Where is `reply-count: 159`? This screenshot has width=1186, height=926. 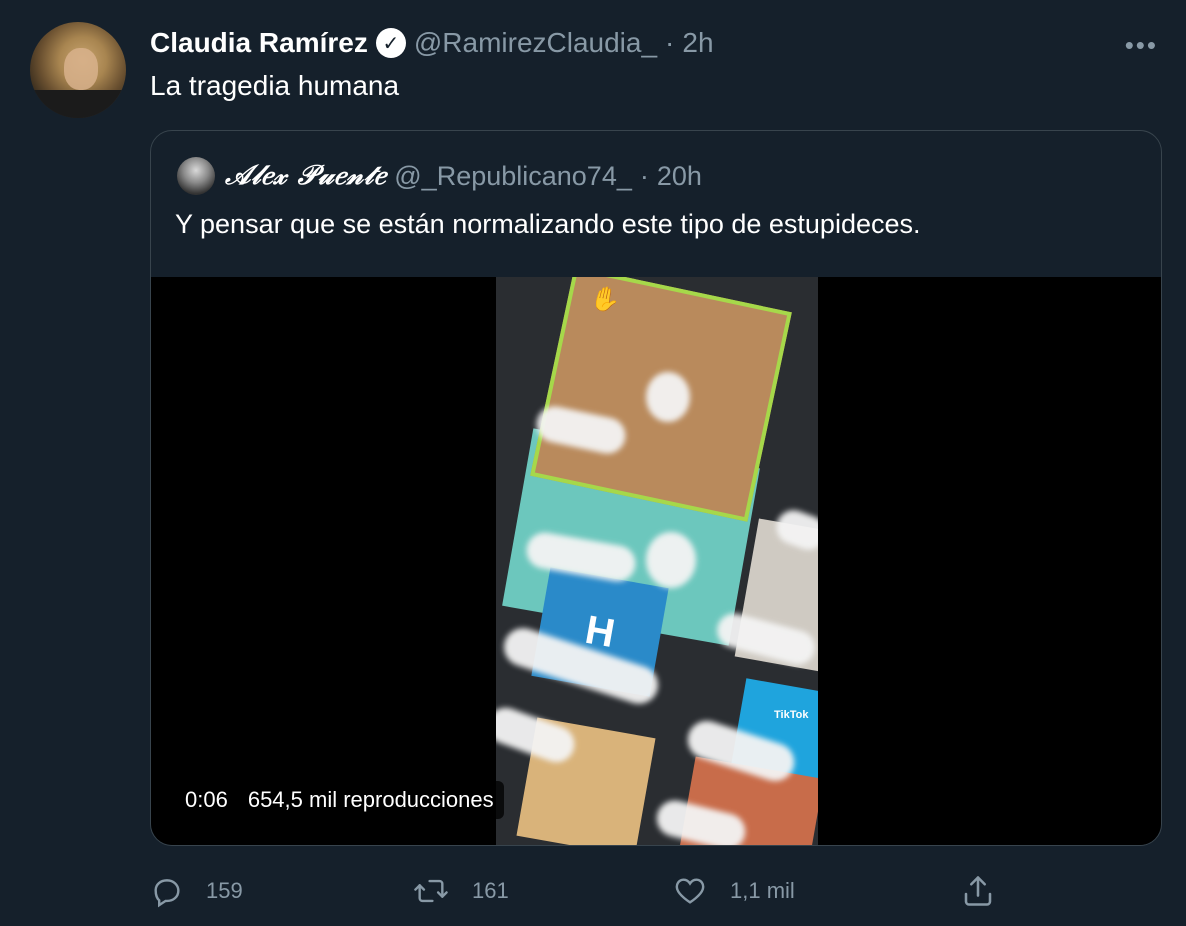 reply-count: 159 is located at coordinates (224, 890).